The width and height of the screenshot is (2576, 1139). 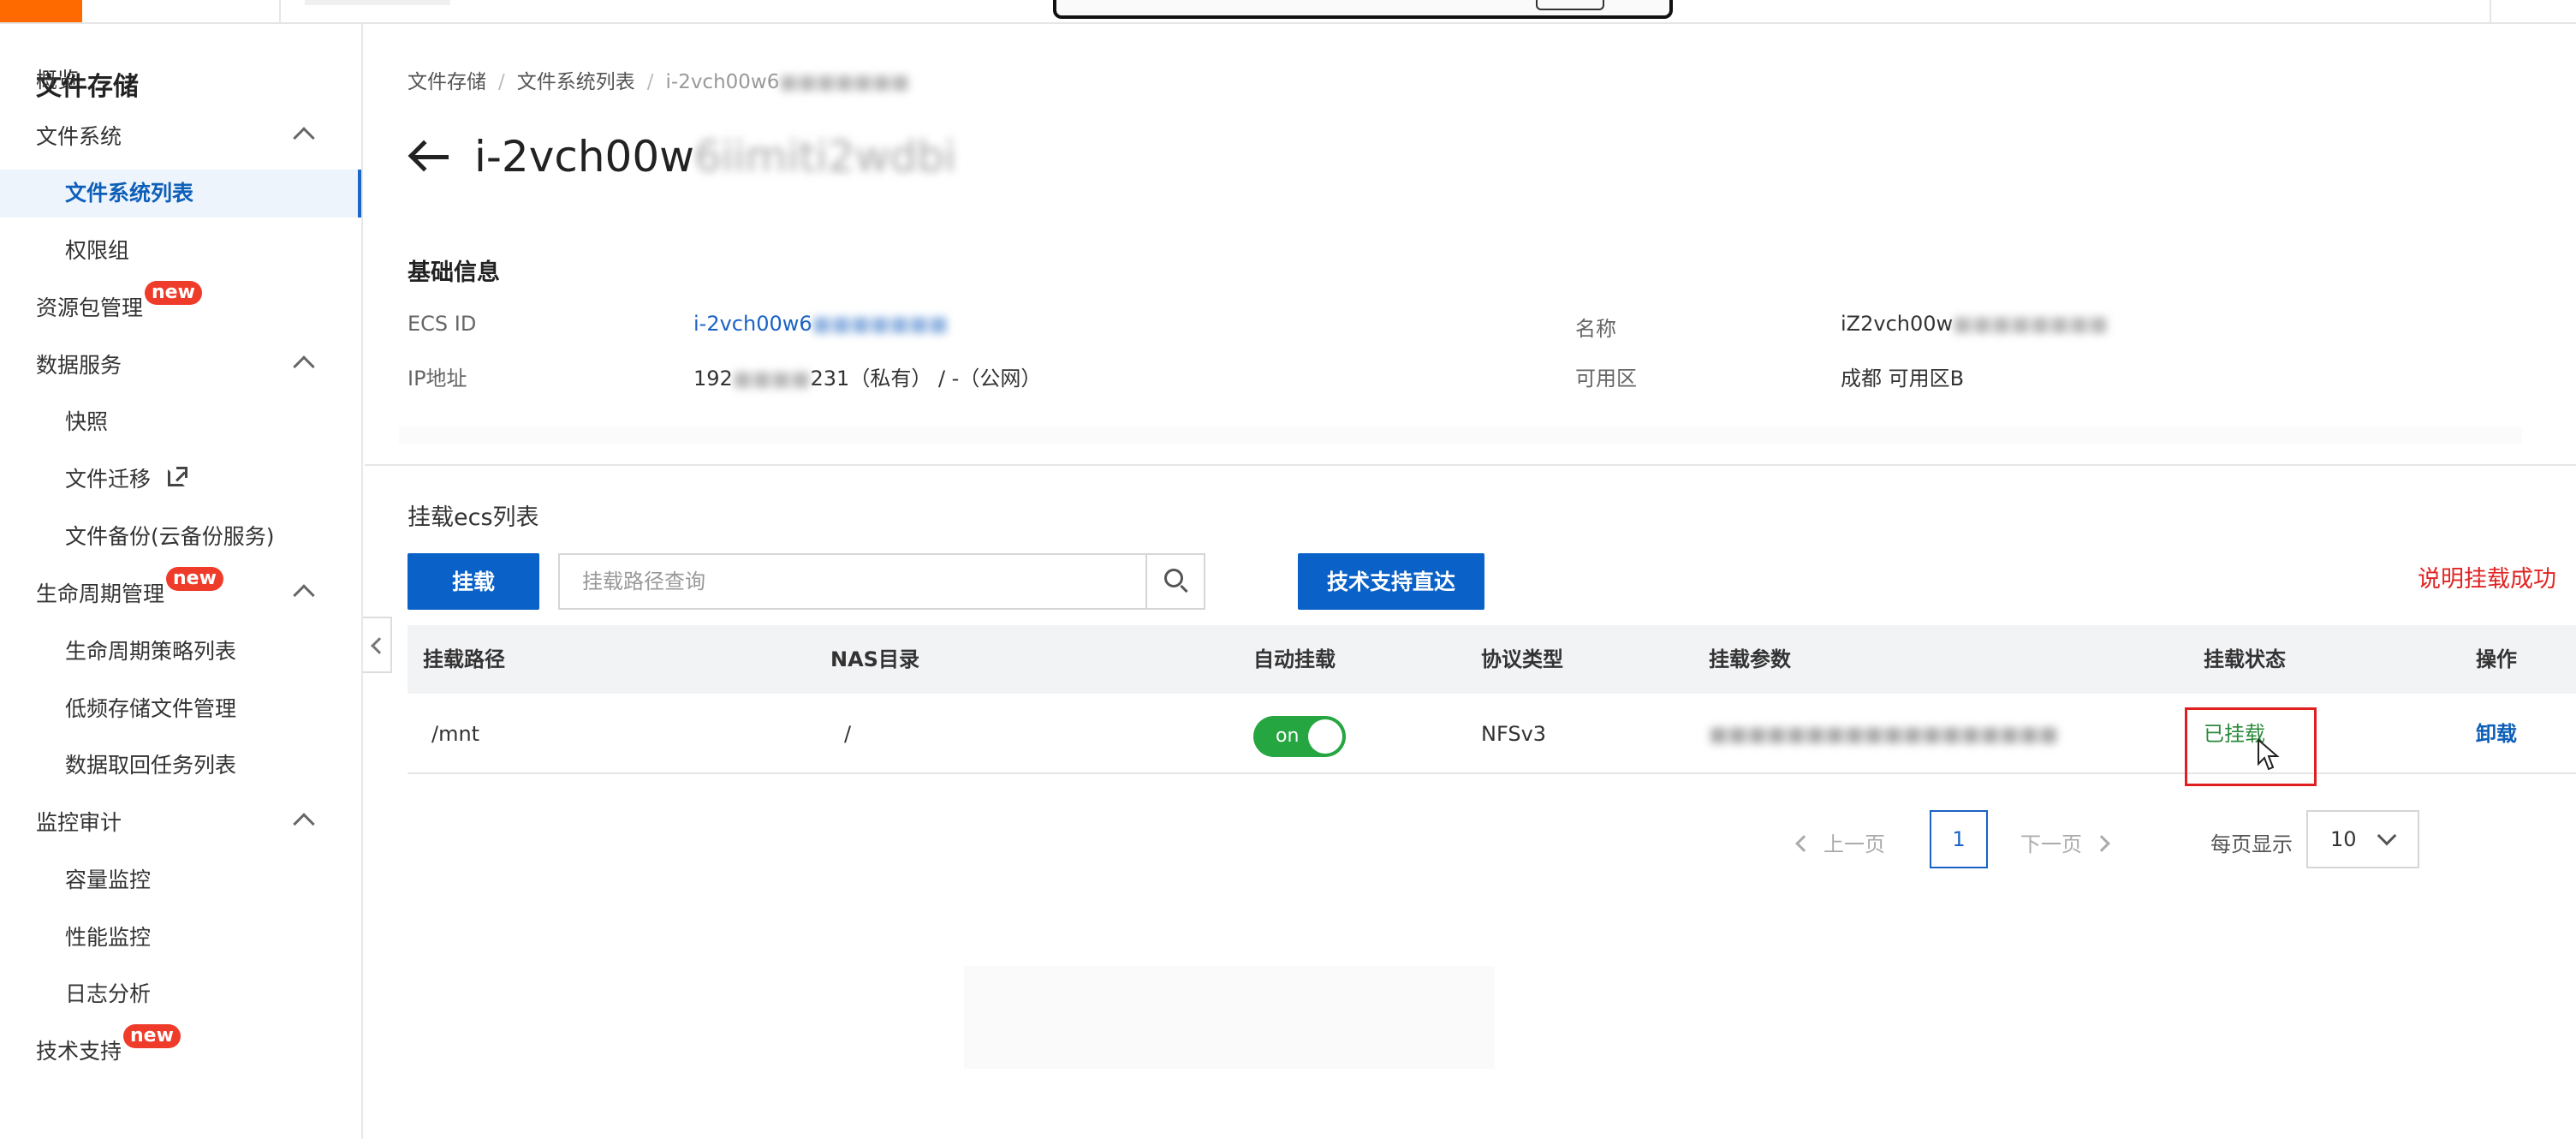 What do you see at coordinates (90, 307) in the screenshot?
I see `sidebar-item-label: 资源包管理` at bounding box center [90, 307].